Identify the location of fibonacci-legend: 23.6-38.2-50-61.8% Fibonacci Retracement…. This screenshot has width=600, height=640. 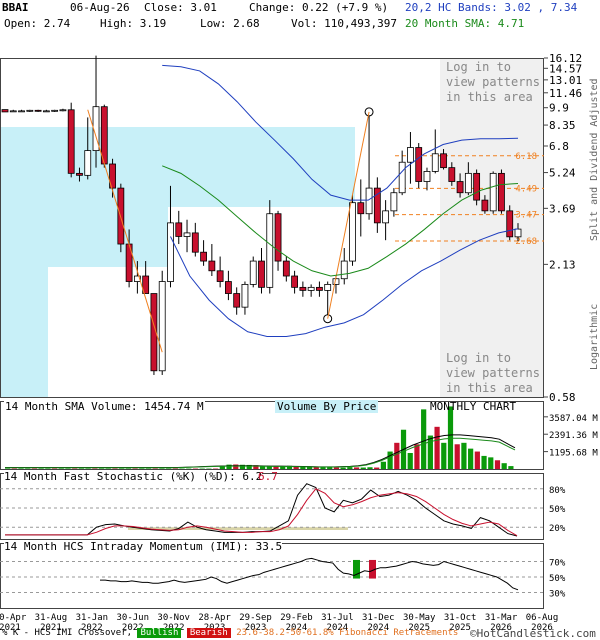
(347, 633).